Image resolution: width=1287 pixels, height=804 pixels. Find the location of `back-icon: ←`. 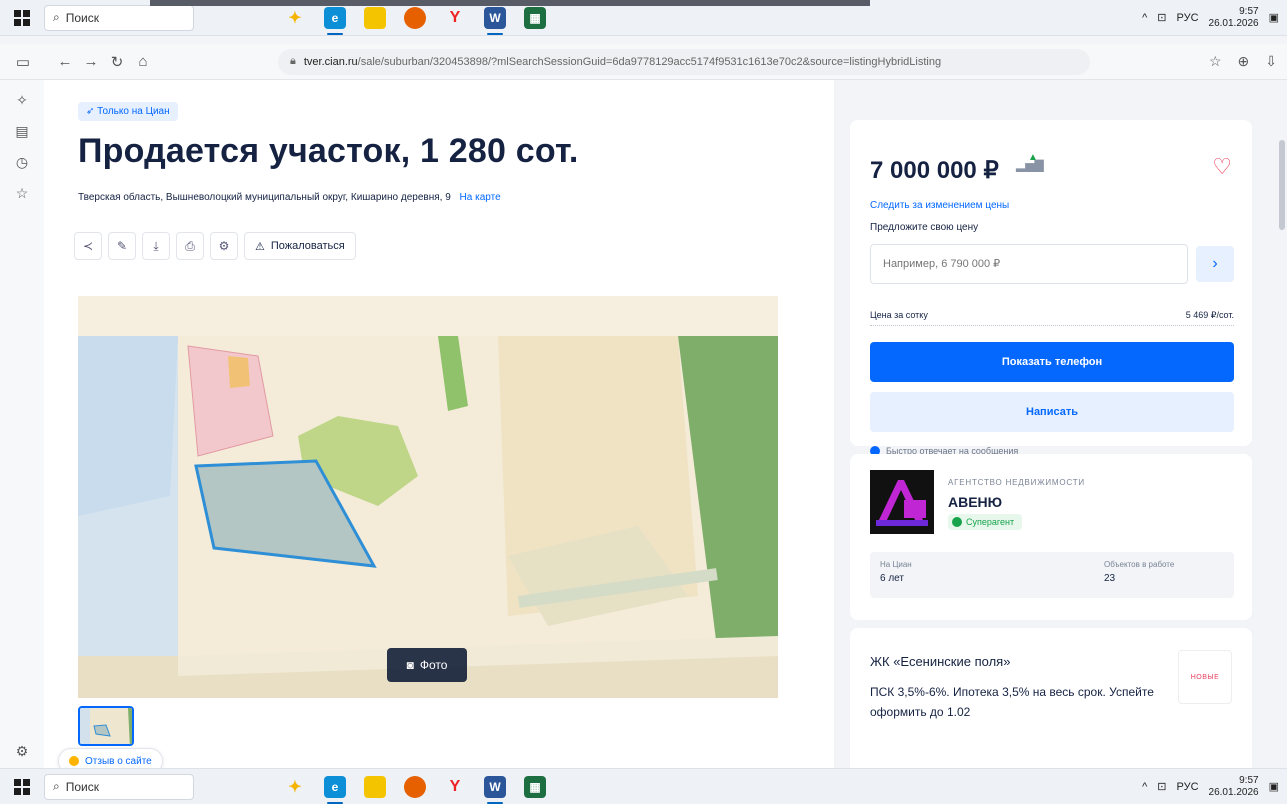

back-icon: ← is located at coordinates (65, 61).